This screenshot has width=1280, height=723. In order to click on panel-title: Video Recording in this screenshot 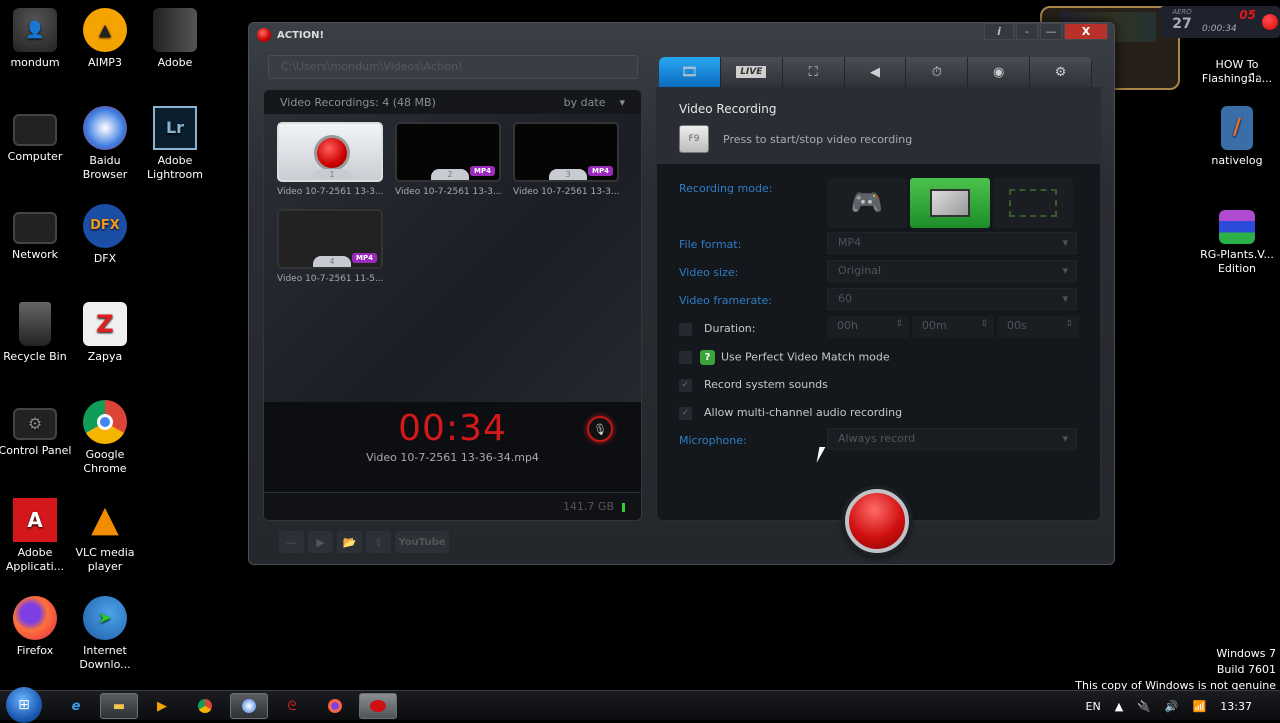, I will do `click(728, 109)`.